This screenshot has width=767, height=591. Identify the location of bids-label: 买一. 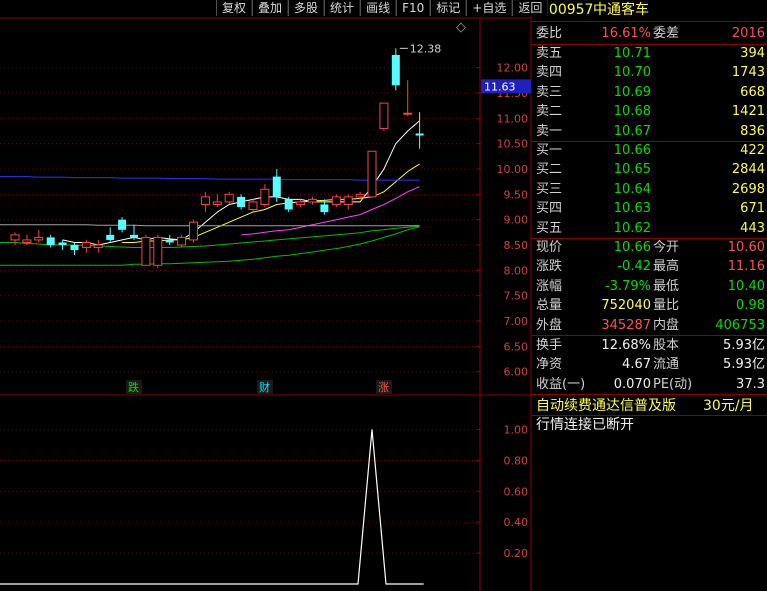
(549, 150).